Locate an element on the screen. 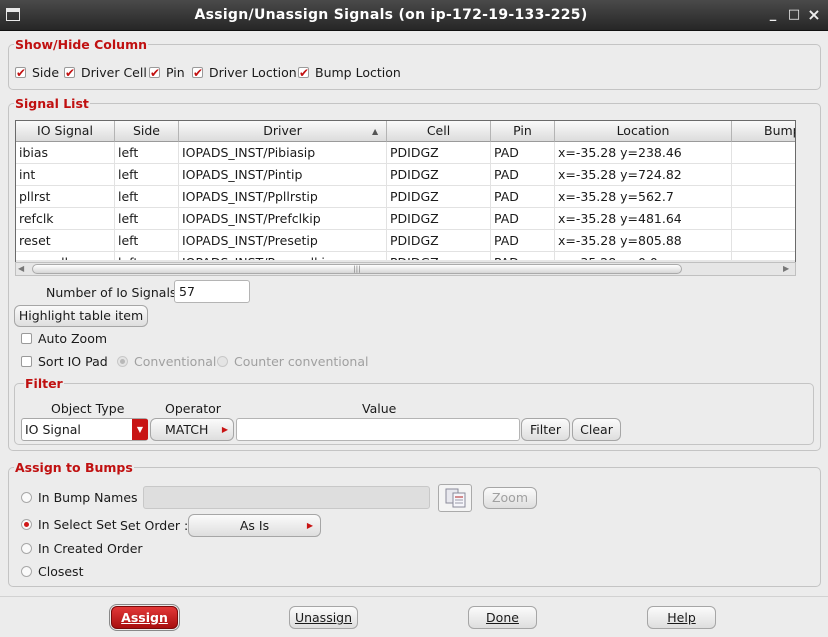  column-header-driver: Driver is located at coordinates (283, 131).